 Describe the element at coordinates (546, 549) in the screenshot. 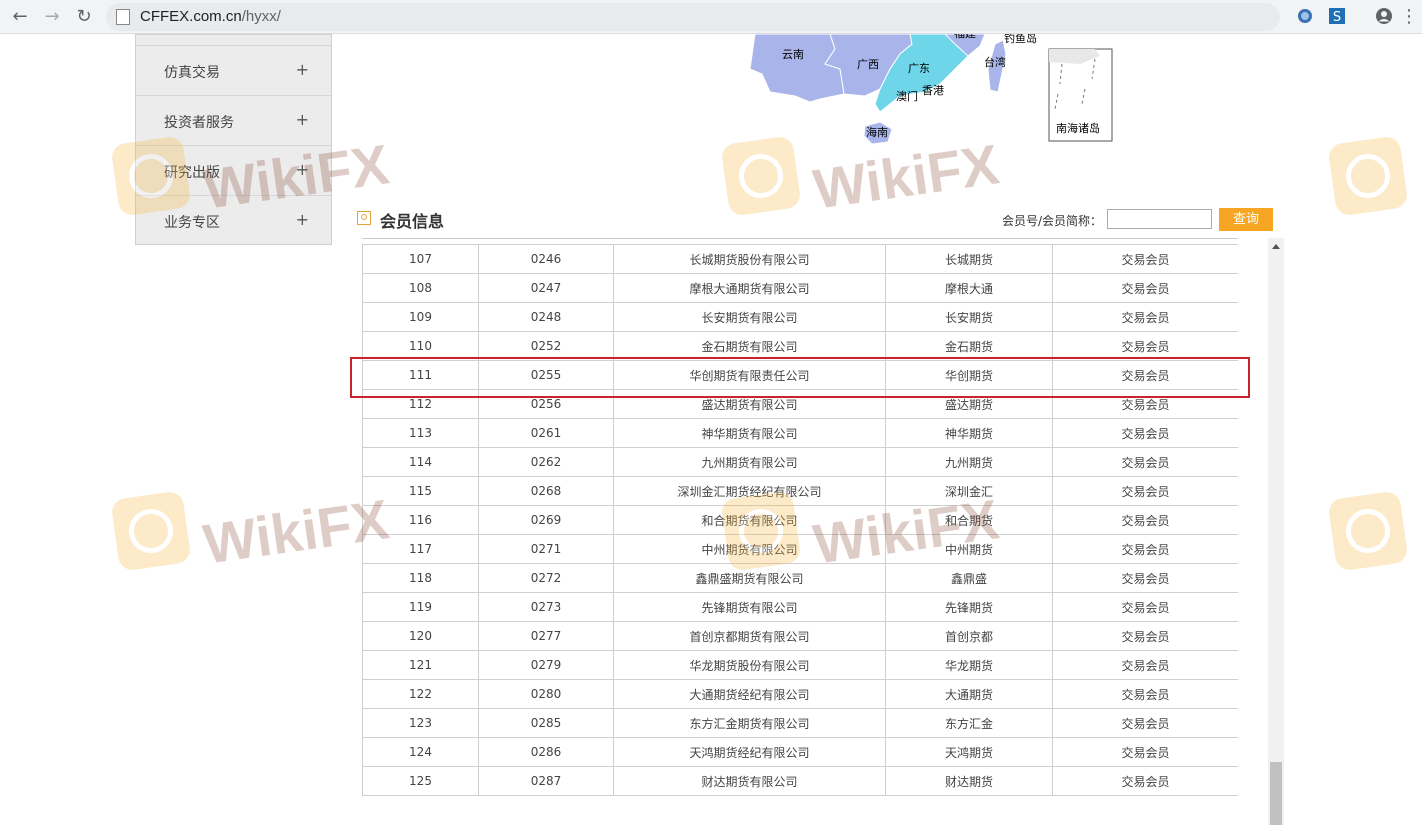

I see `table-cell: 0271` at that location.